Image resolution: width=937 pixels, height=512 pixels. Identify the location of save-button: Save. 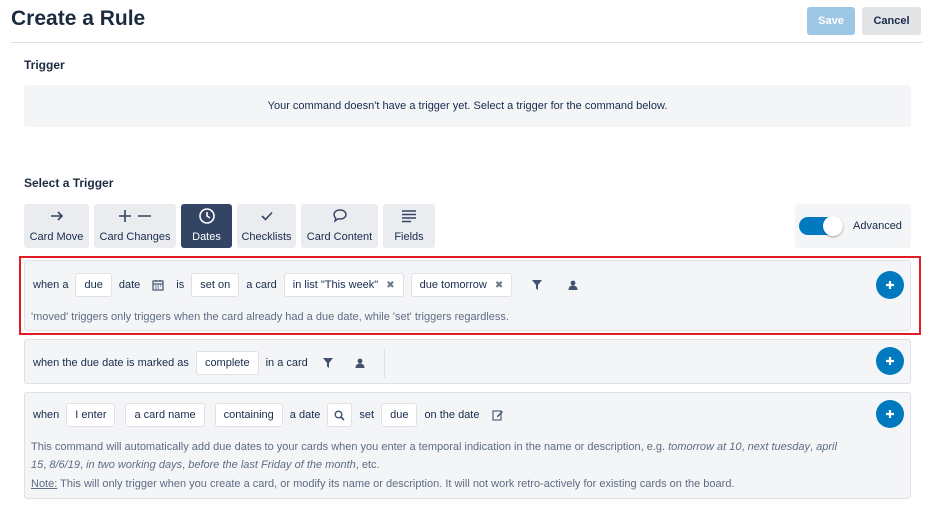
(831, 21).